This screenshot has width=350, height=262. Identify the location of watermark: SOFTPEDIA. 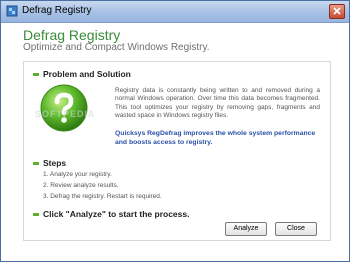
(65, 114).